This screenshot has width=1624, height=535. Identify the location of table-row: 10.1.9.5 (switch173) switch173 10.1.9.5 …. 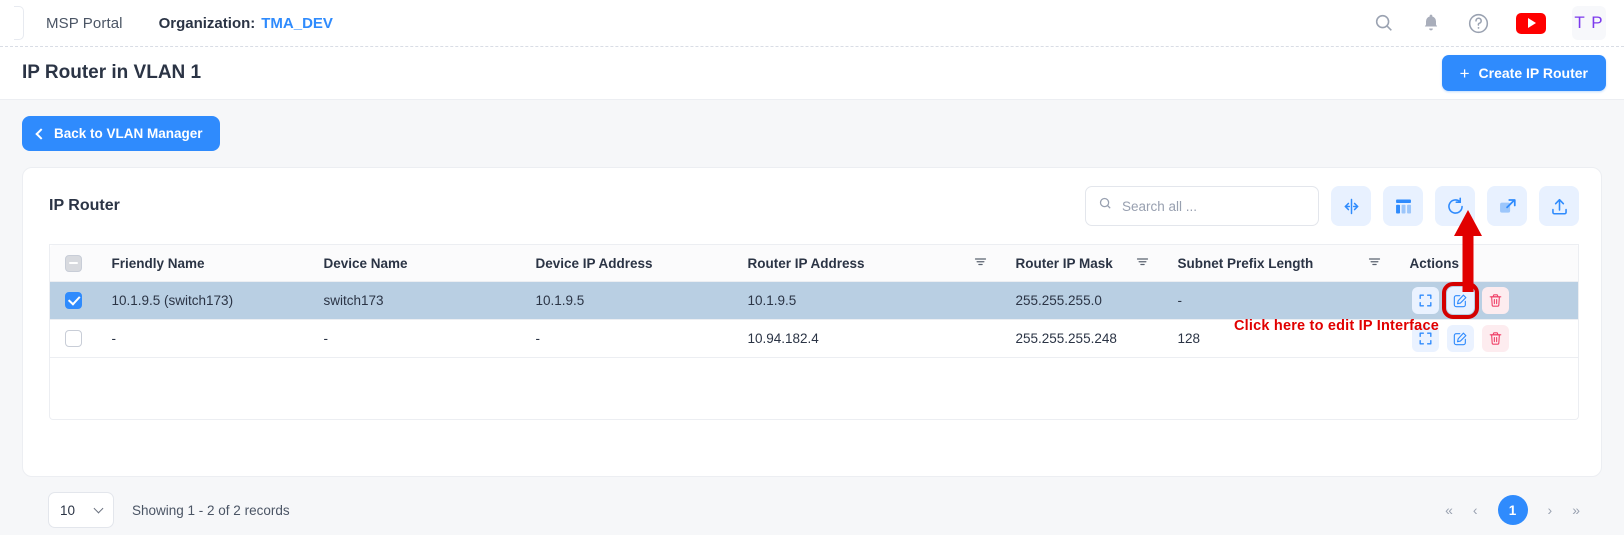
(814, 300).